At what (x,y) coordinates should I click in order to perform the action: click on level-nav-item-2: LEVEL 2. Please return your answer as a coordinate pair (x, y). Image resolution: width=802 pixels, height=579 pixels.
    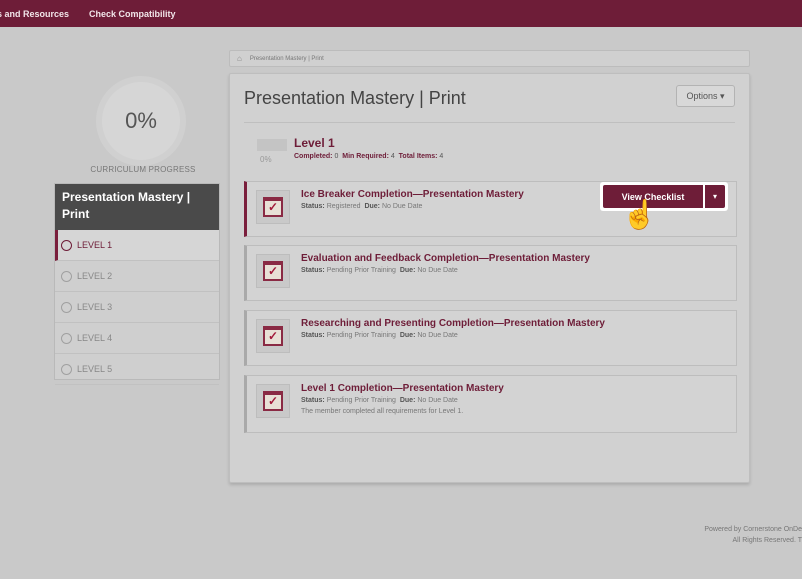
    Looking at the image, I should click on (137, 276).